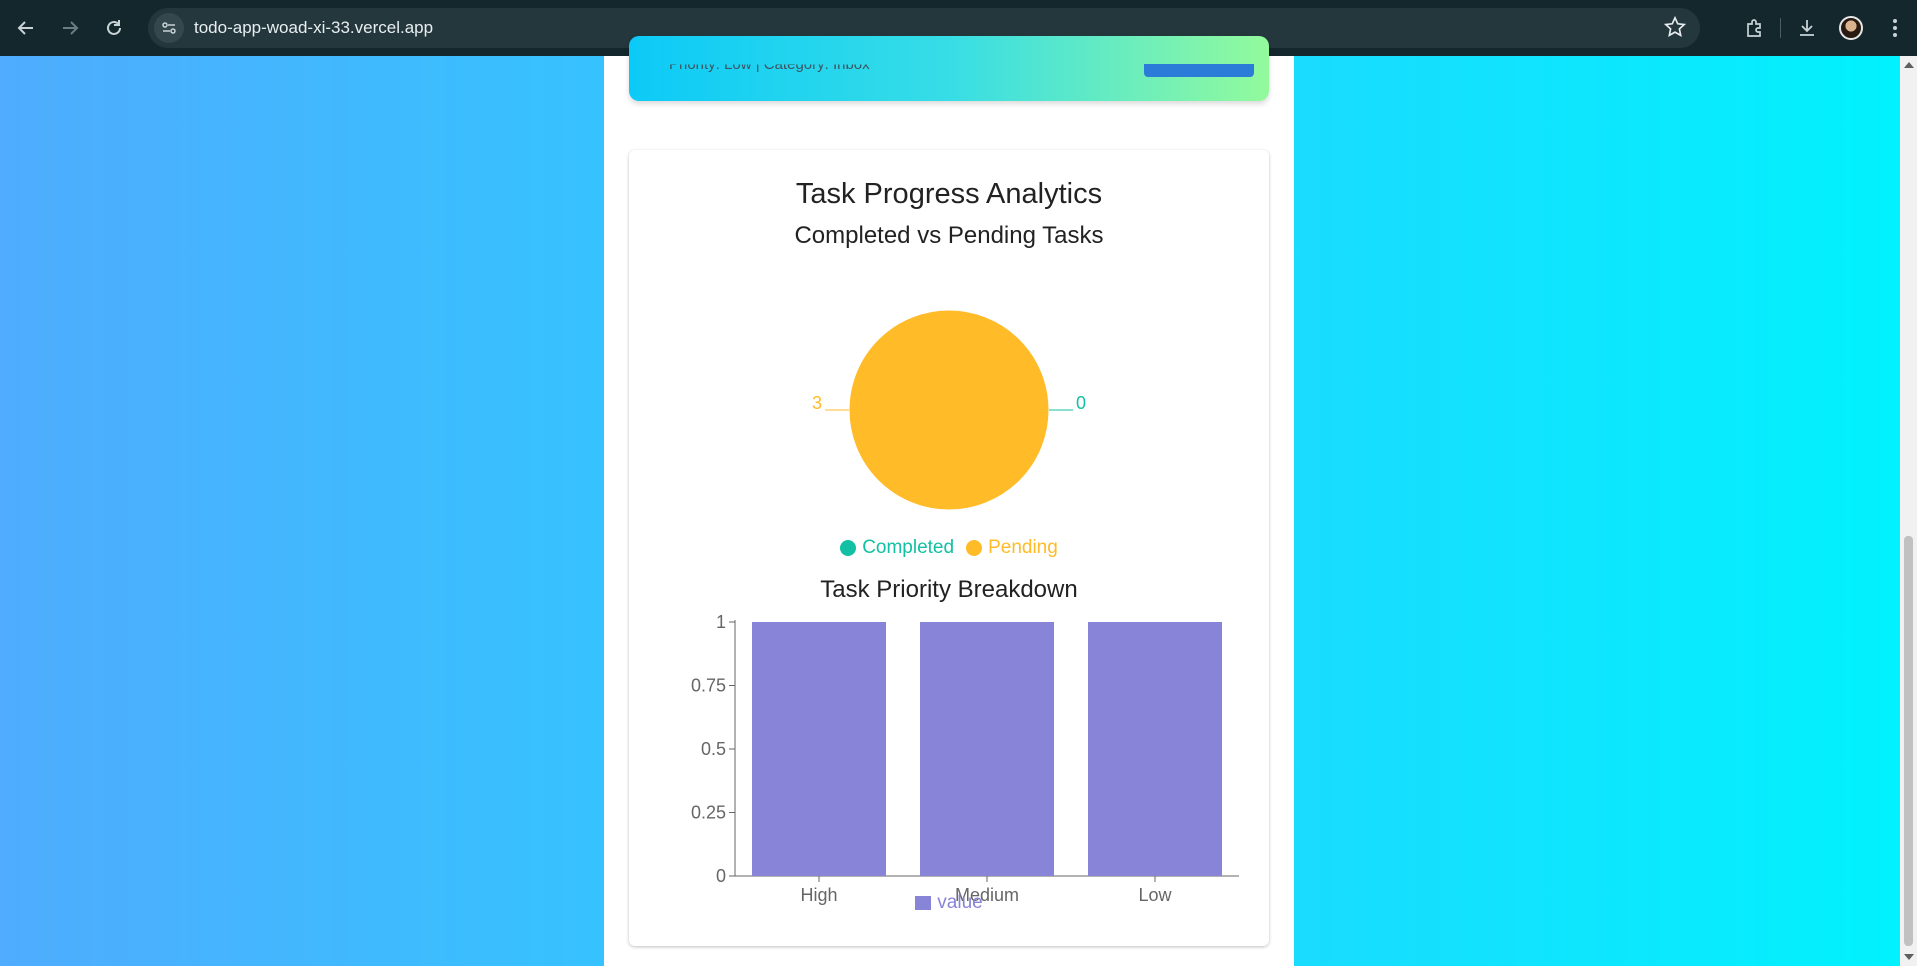  What do you see at coordinates (26, 28) in the screenshot?
I see `back-arrow-icon` at bounding box center [26, 28].